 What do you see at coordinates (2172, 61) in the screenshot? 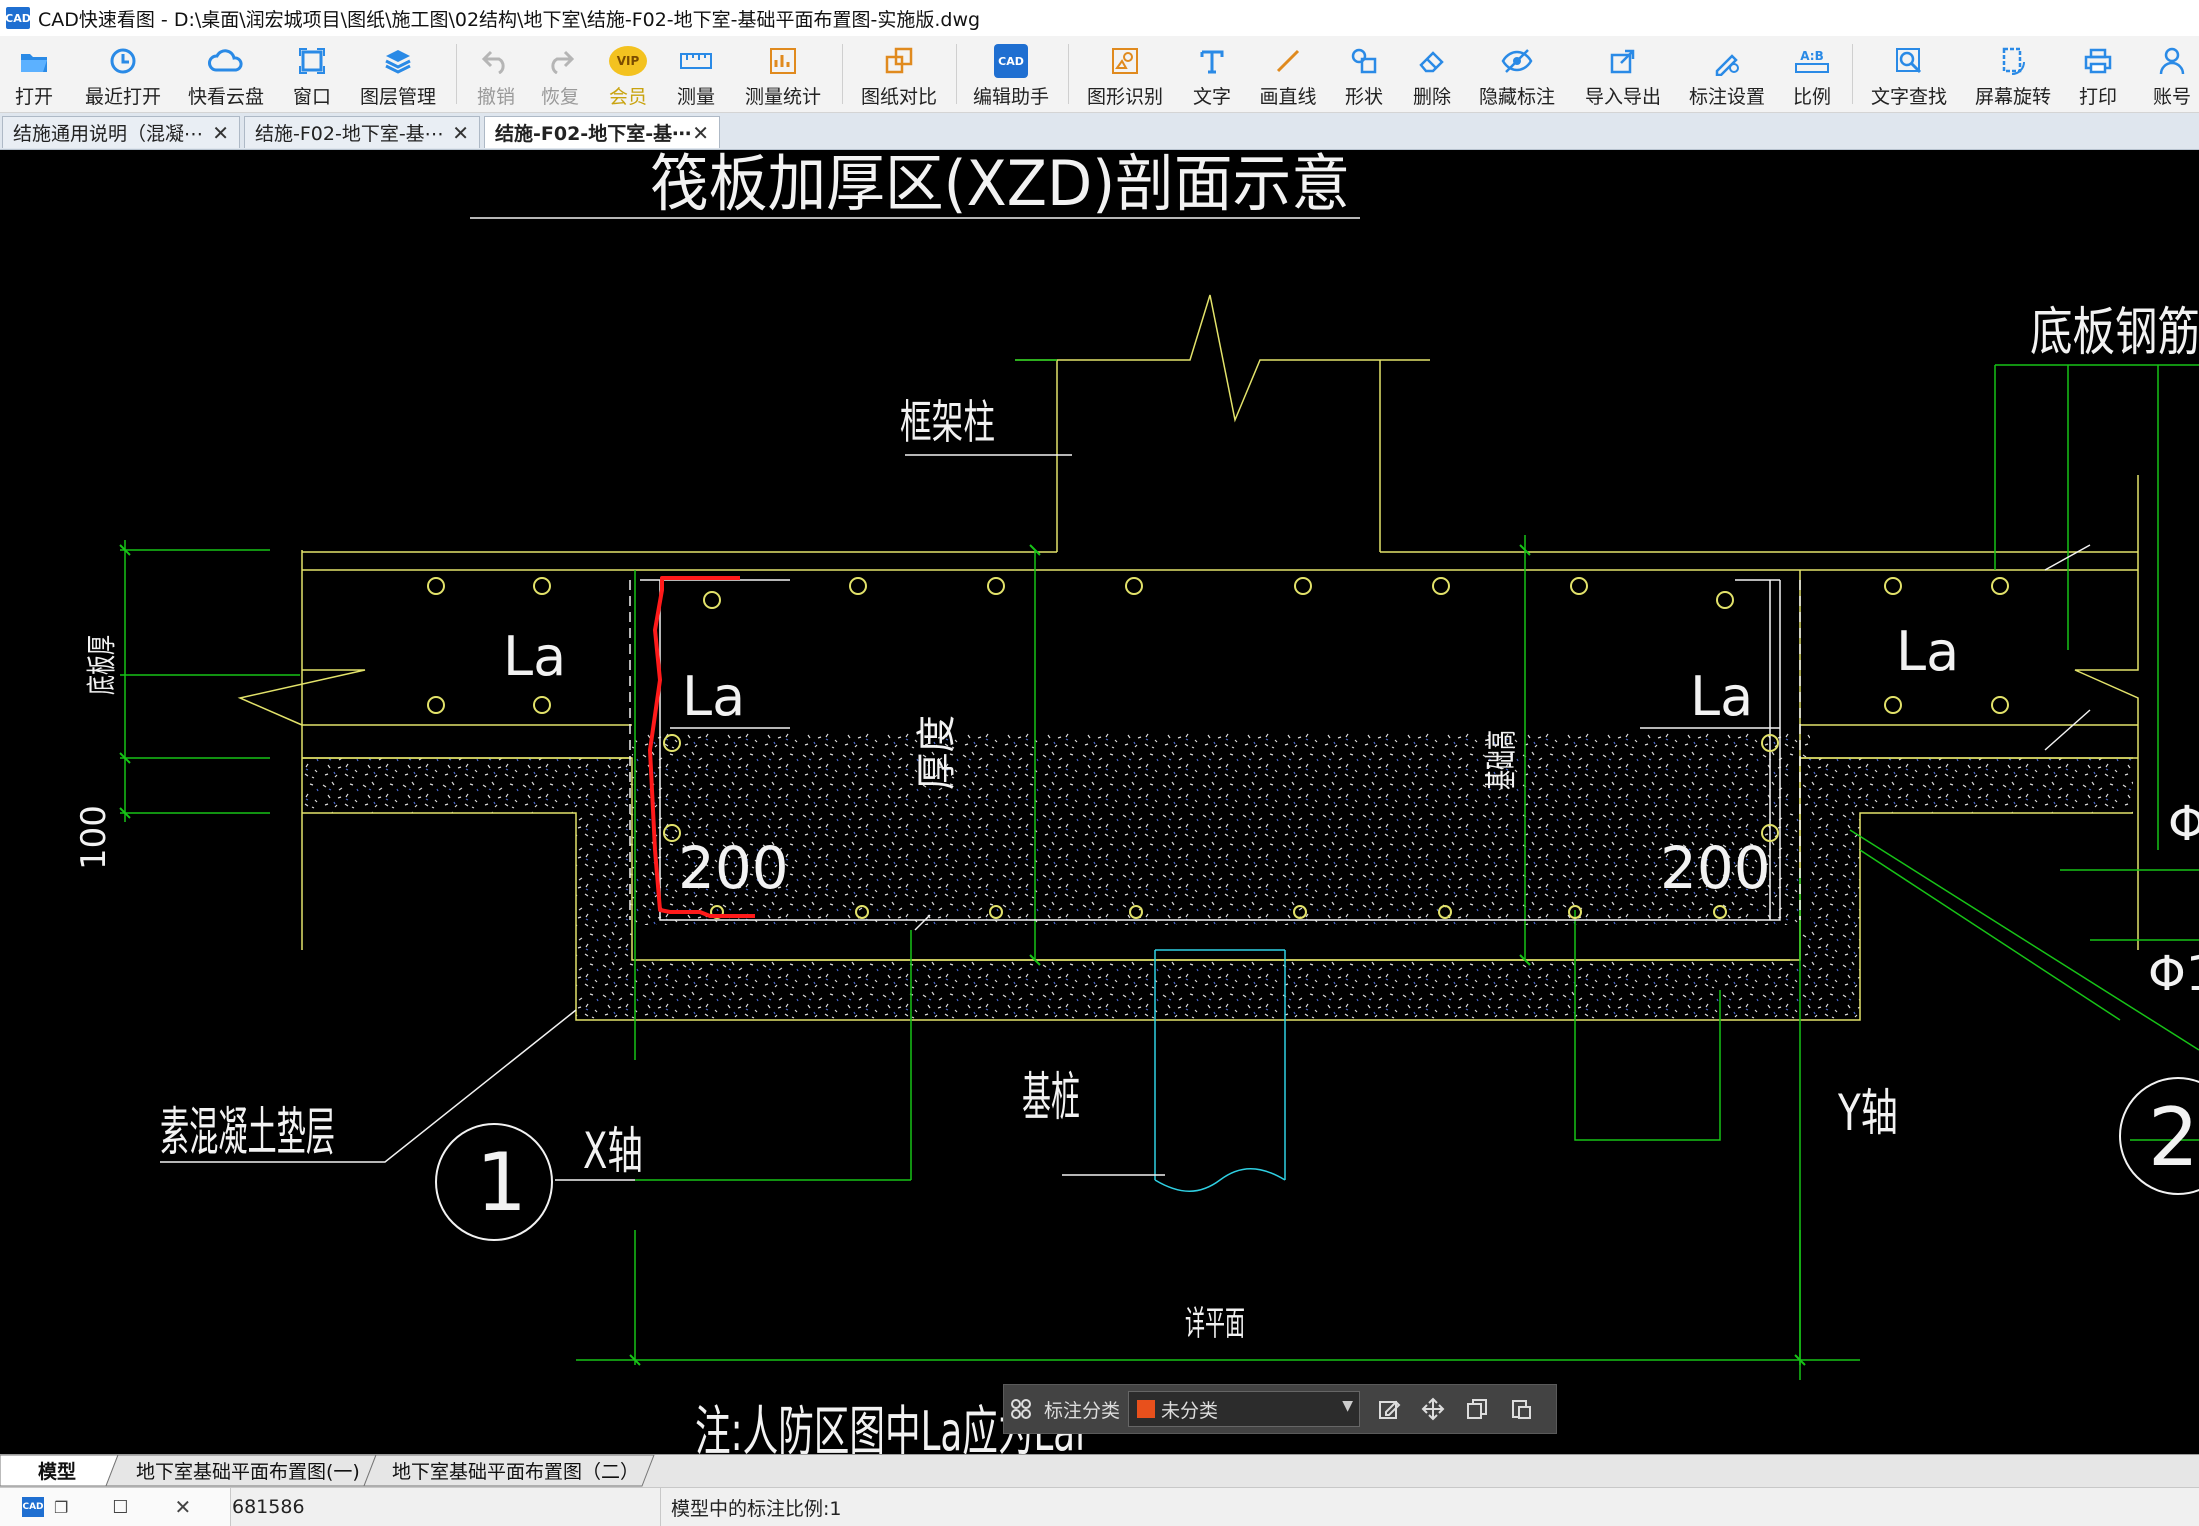
I see `user-icon` at bounding box center [2172, 61].